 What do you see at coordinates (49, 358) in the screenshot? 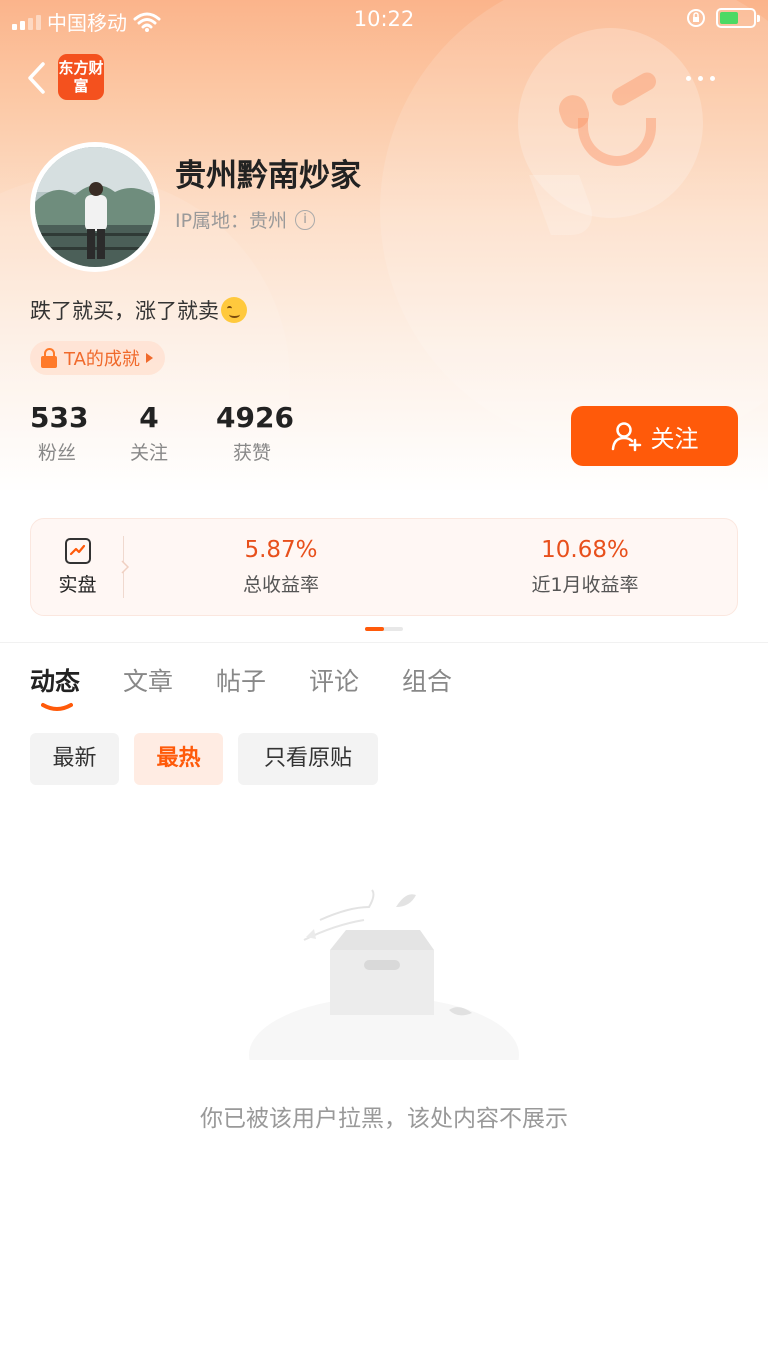
I see `unlock-icon` at bounding box center [49, 358].